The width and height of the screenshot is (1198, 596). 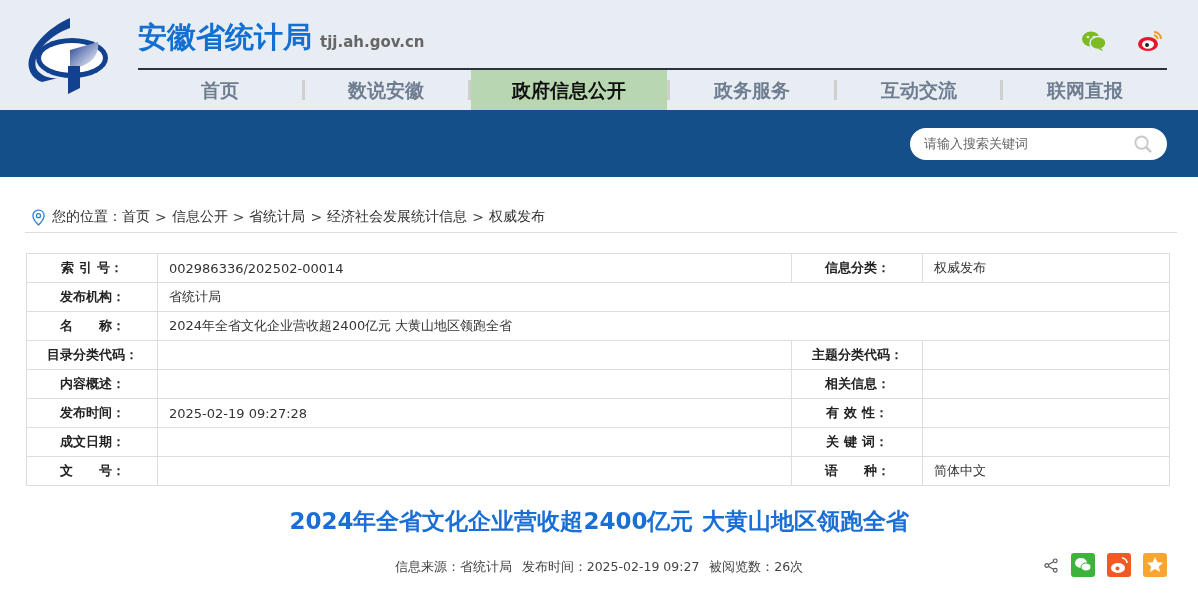 I want to click on article-meta: 被阅览数：26次, so click(x=756, y=567).